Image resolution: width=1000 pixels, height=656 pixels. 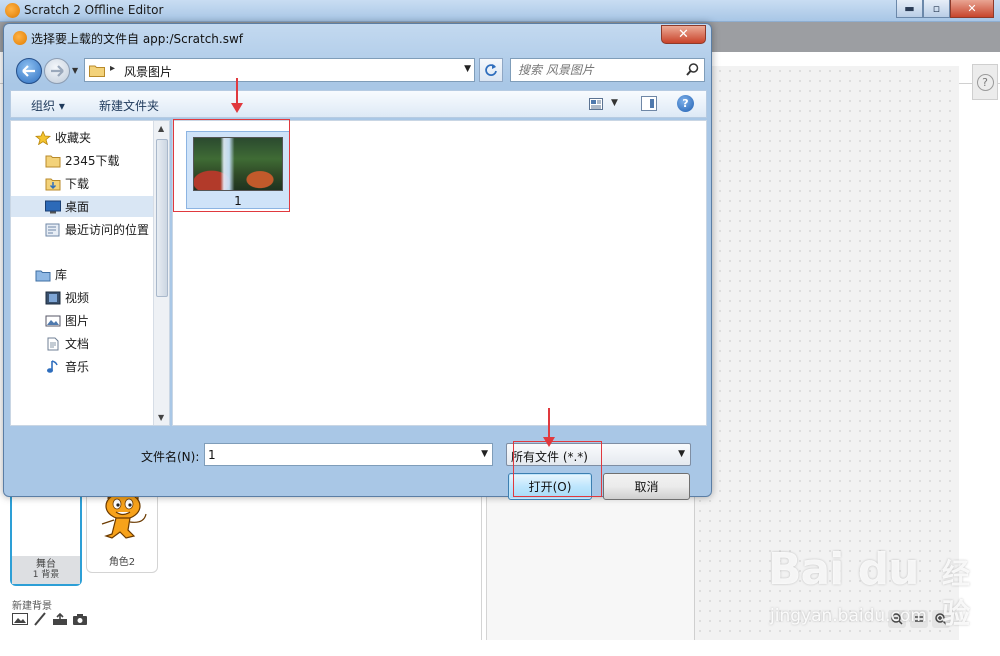 I want to click on paint-backdrop-icon, so click(x=40, y=619).